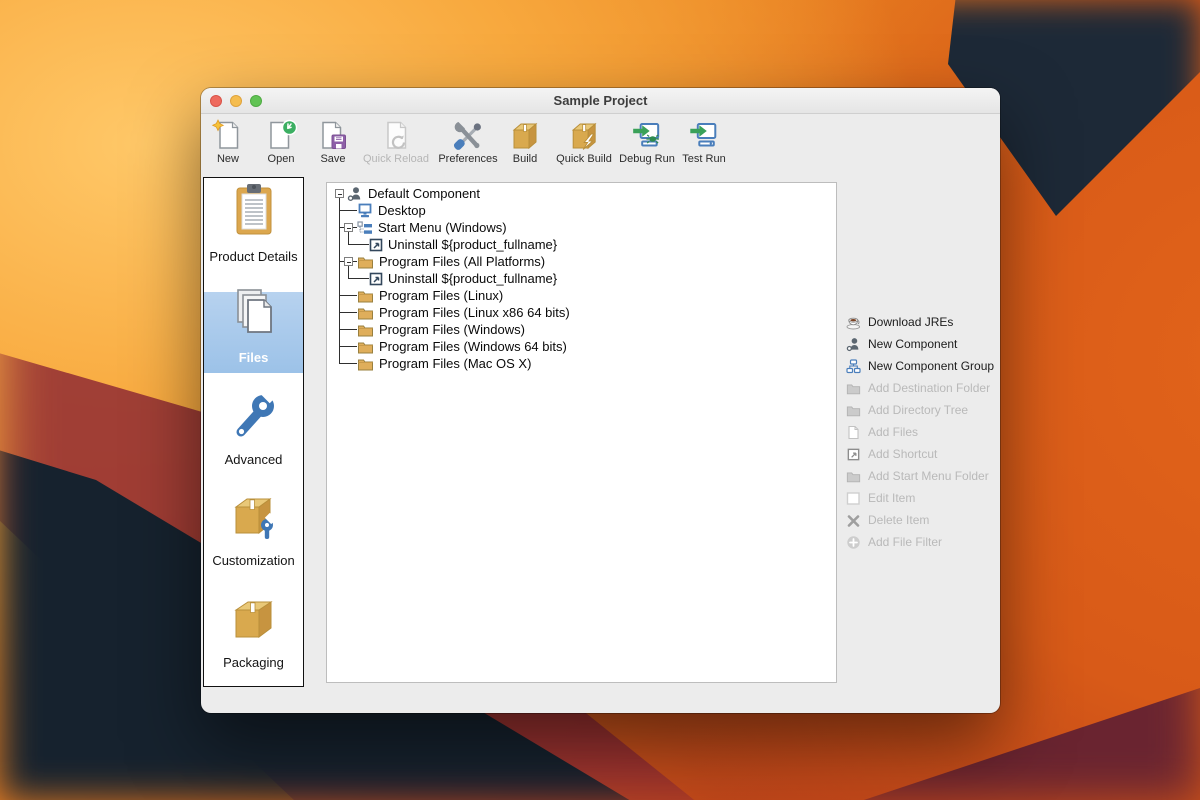  What do you see at coordinates (584, 135) in the screenshot?
I see `package-bolt-icon` at bounding box center [584, 135].